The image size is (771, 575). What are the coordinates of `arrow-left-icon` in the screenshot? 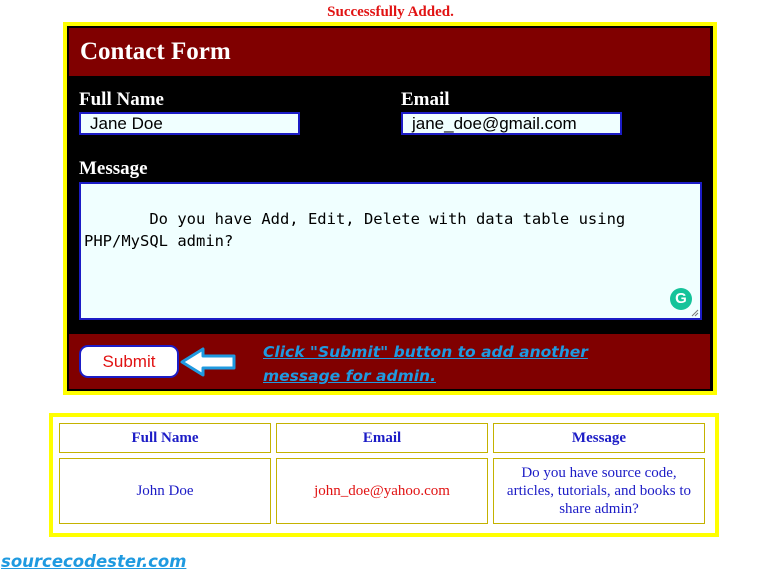 It's located at (208, 362).